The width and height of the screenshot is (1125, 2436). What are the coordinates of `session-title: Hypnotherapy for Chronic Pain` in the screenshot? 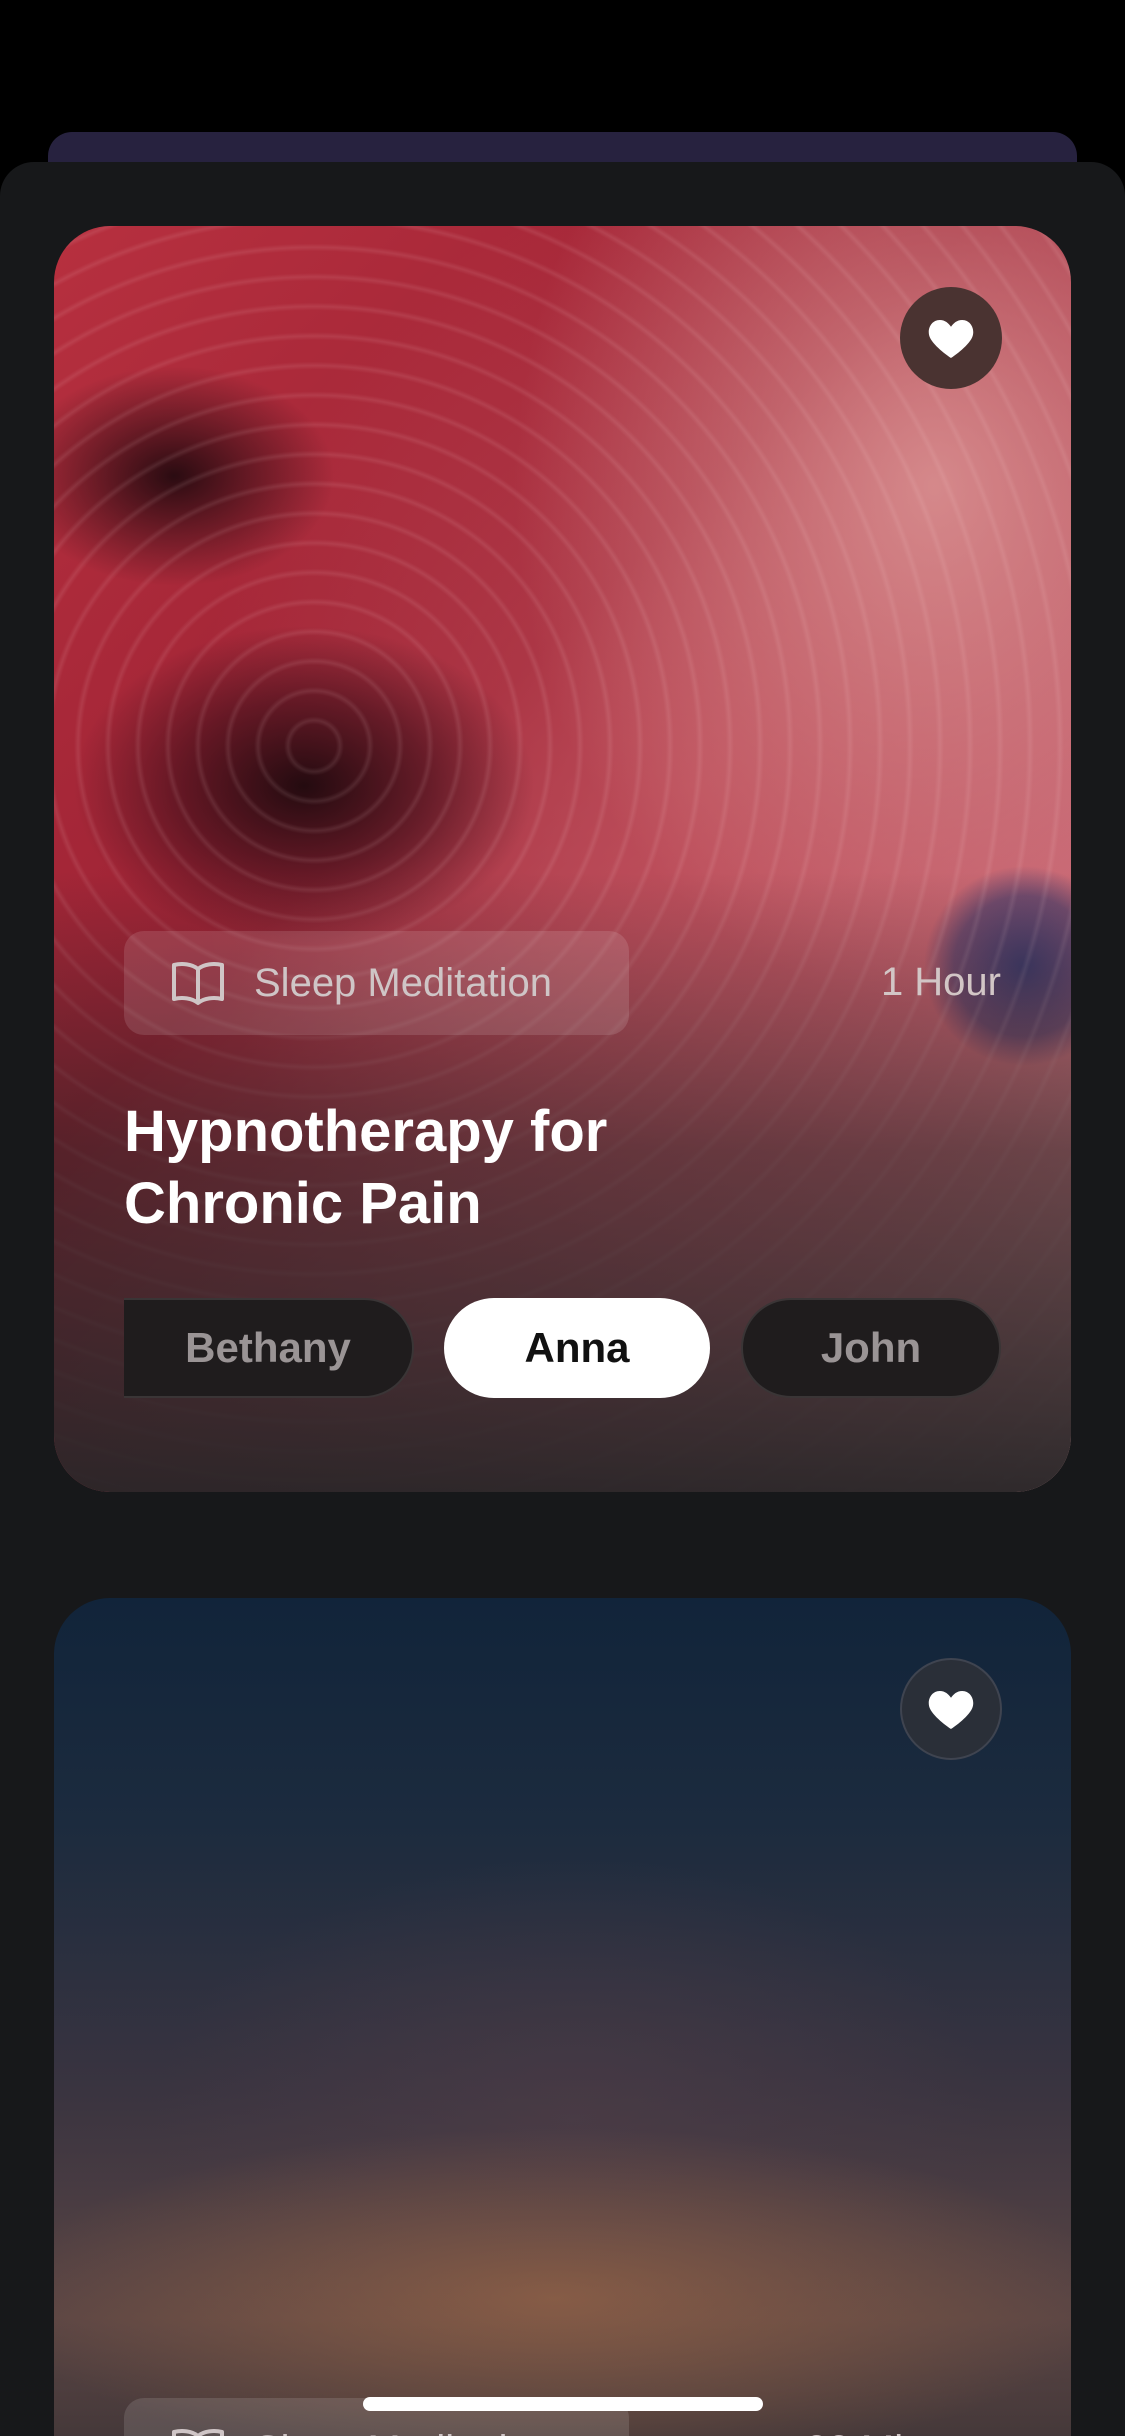 It's located at (366, 1167).